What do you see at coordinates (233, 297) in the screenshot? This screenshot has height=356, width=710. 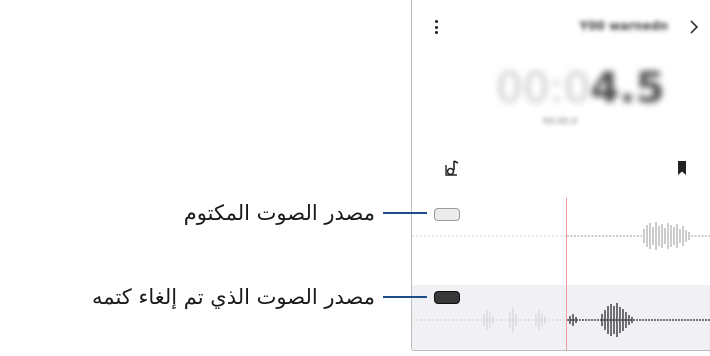 I see `unmuted-source-label: مصدر الصوت الذي تم إلغاء كتمه` at bounding box center [233, 297].